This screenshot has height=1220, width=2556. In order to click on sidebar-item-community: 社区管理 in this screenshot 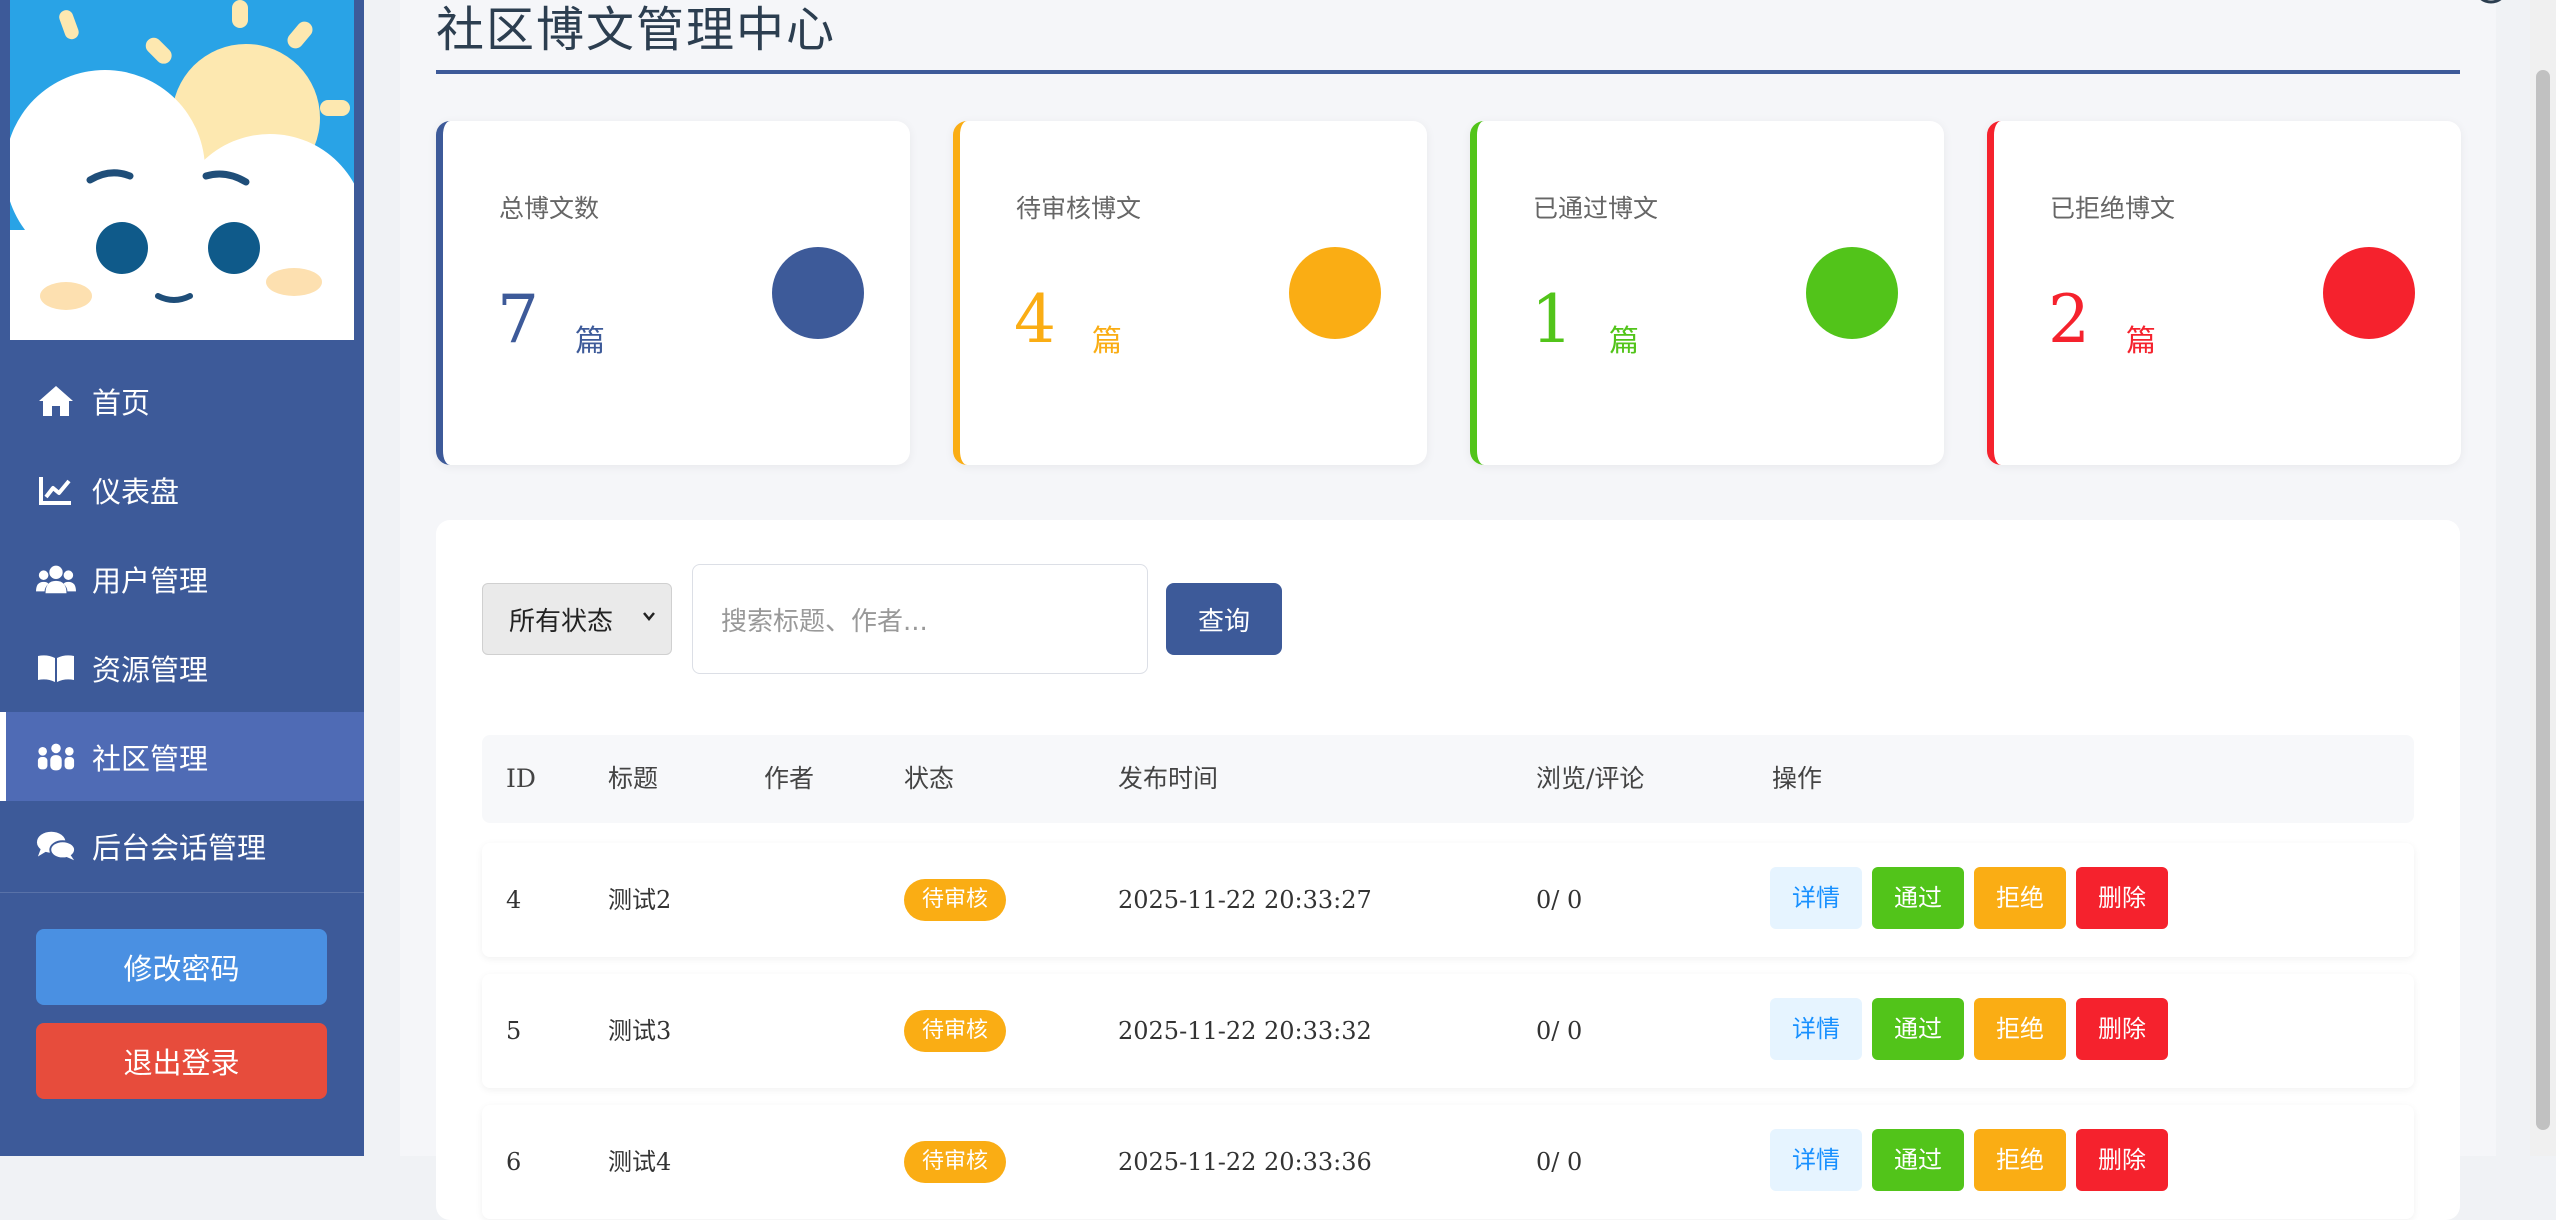, I will do `click(182, 756)`.